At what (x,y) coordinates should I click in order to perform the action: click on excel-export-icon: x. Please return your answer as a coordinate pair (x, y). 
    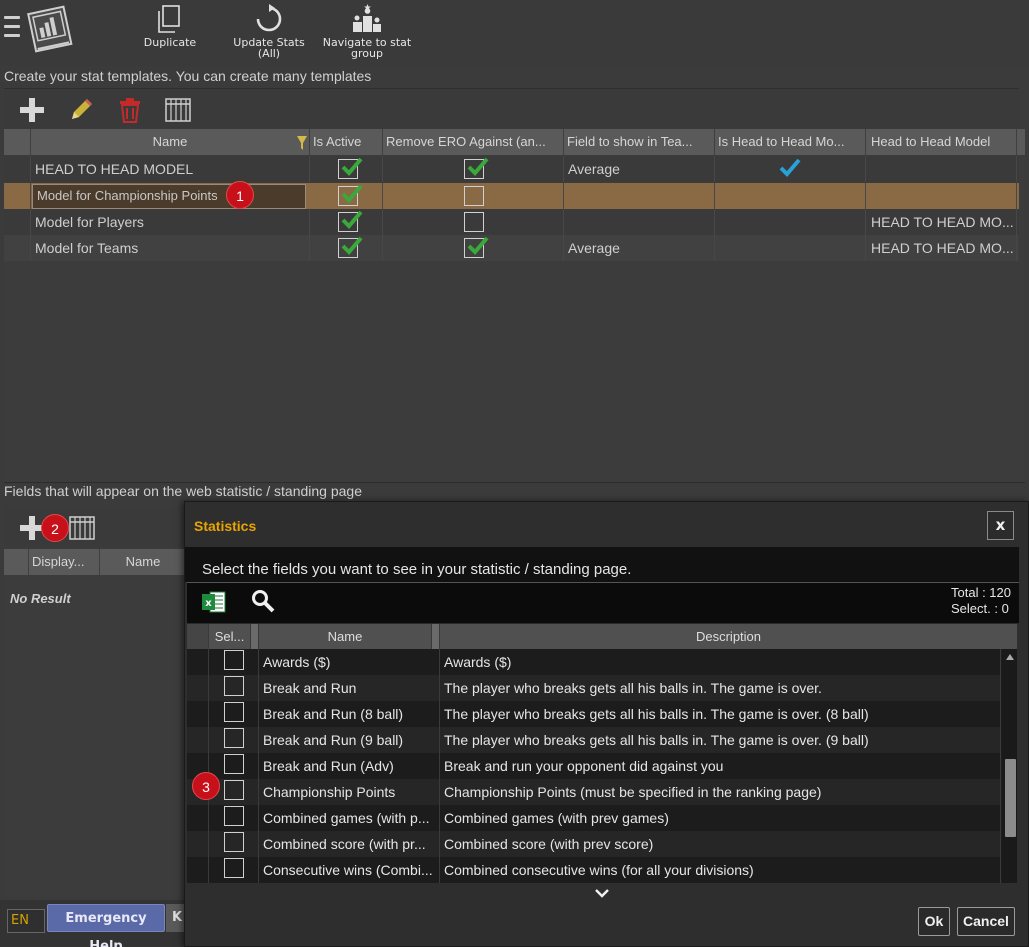
    Looking at the image, I should click on (214, 602).